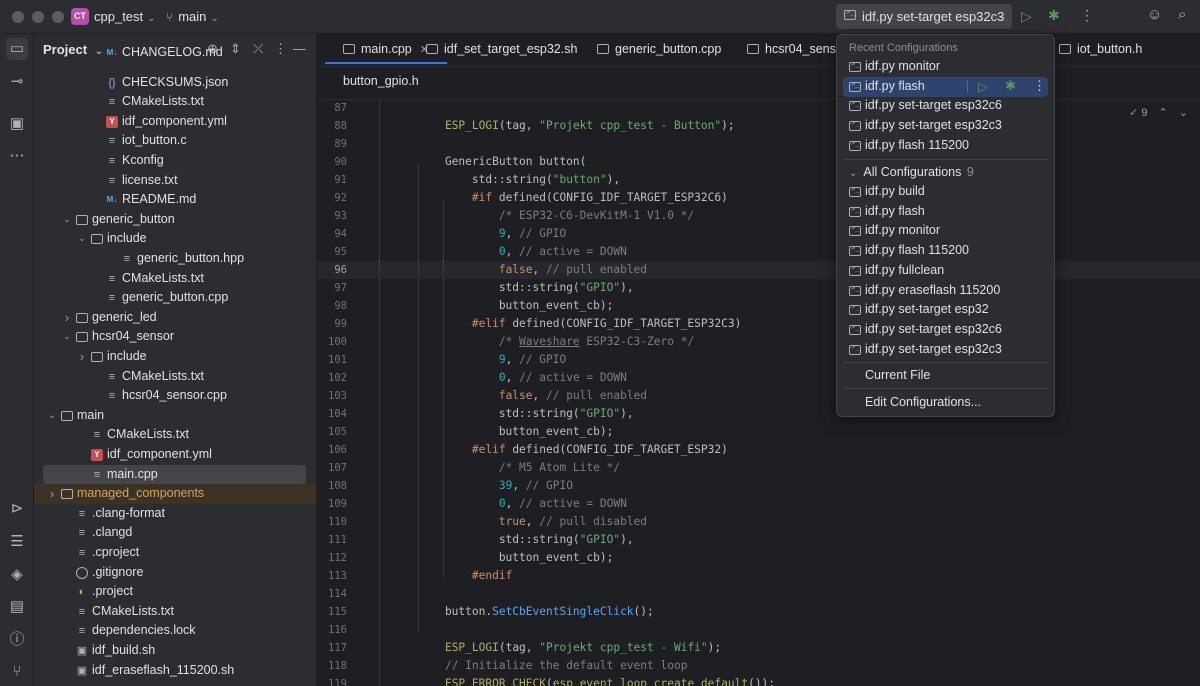 This screenshot has width=1200, height=686. I want to click on recent-configuration-item: idf.py monitor, so click(945, 67).